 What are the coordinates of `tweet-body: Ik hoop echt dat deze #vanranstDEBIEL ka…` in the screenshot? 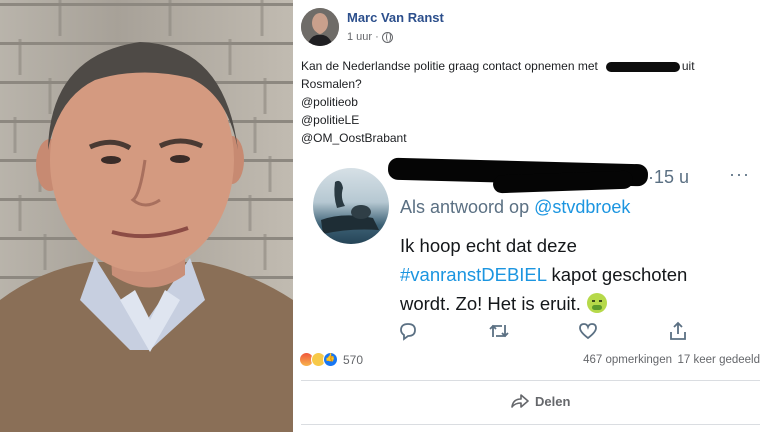 It's located at (580, 274).